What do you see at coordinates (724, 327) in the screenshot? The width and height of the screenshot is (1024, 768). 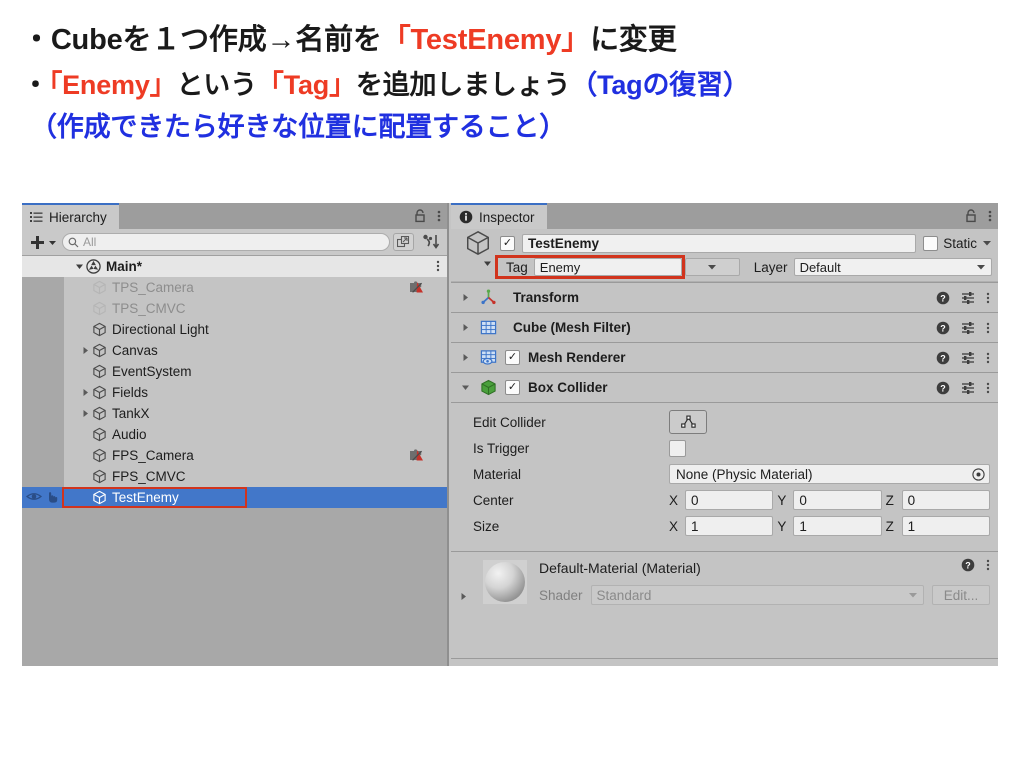 I see `component-row-mesh-filter: Cube (Mesh Filter) ?` at bounding box center [724, 327].